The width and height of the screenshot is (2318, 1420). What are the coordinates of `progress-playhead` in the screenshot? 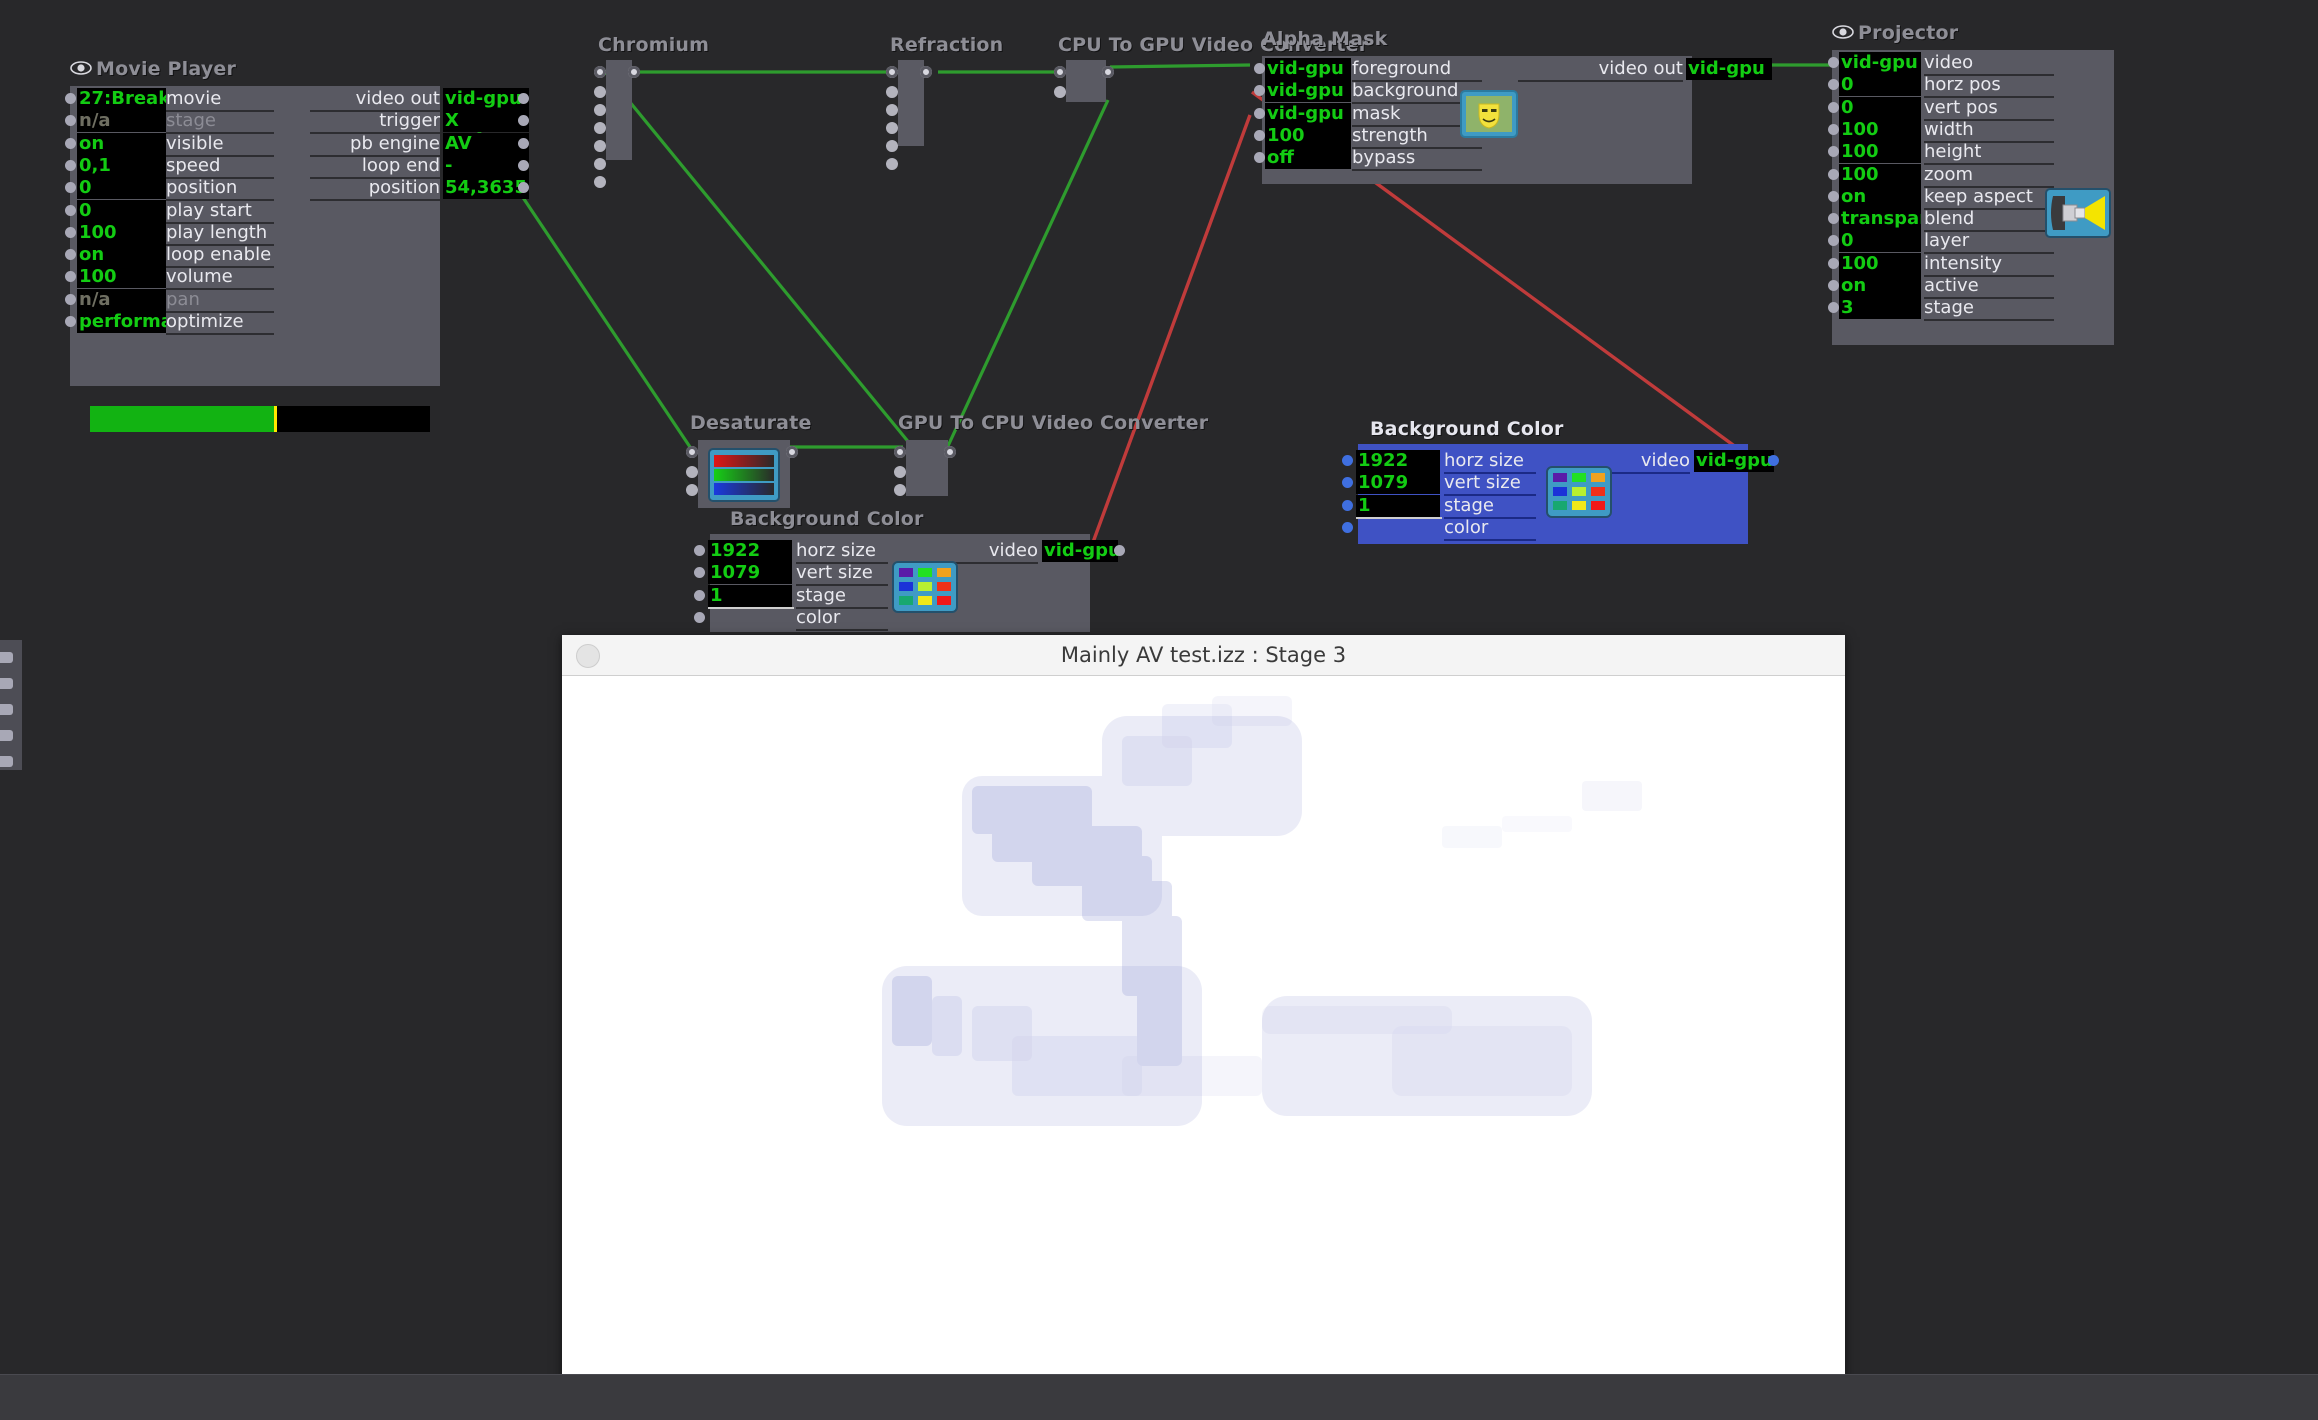 It's located at (275, 419).